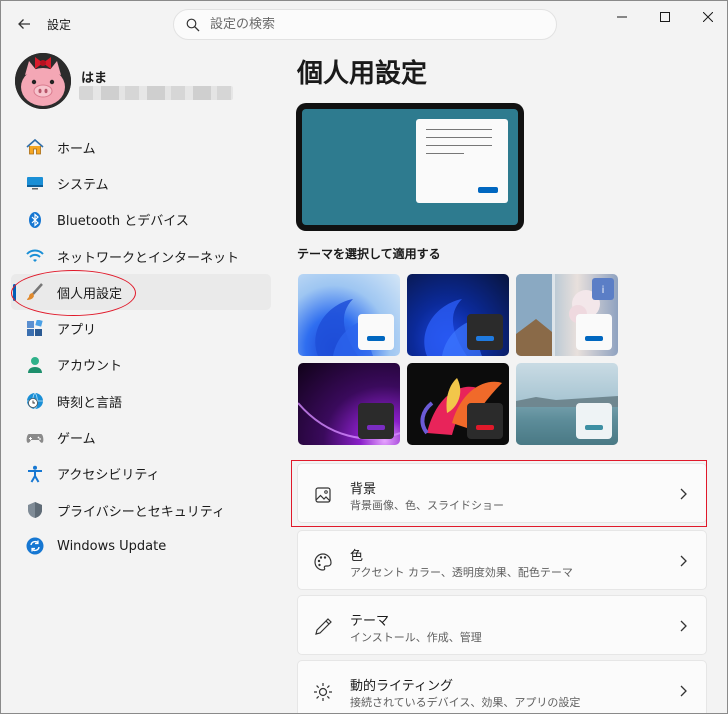  I want to click on themes-section-label: テーマを選択して適用する, so click(369, 254).